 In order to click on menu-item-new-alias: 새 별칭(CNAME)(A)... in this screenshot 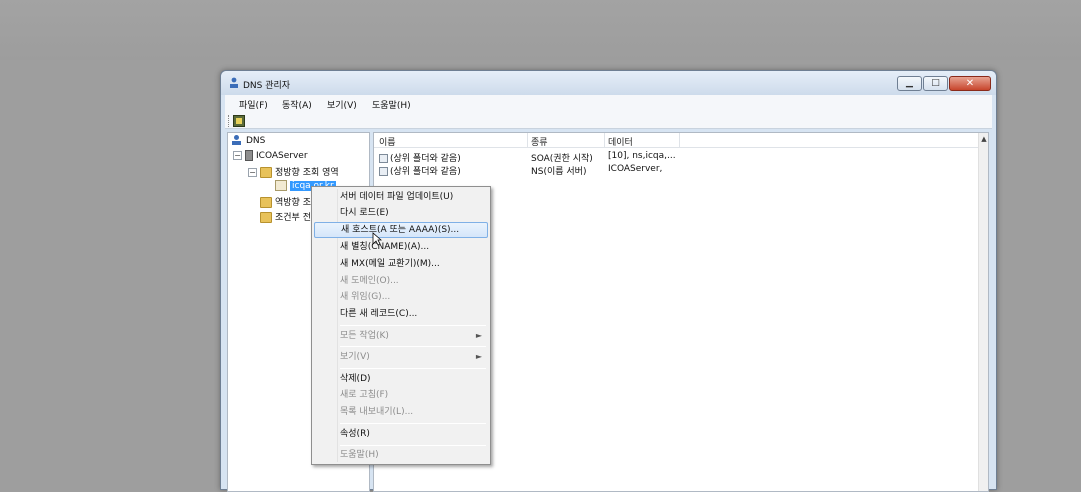, I will do `click(401, 247)`.